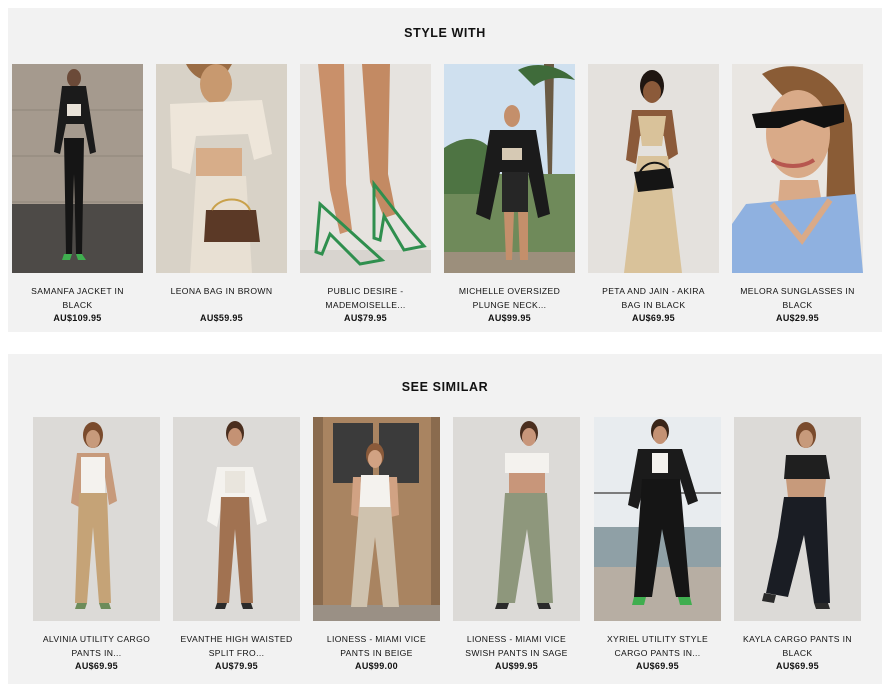 Image resolution: width=883 pixels, height=684 pixels. I want to click on product-name: MELORA SUNGLASSES IN BLACK, so click(797, 298).